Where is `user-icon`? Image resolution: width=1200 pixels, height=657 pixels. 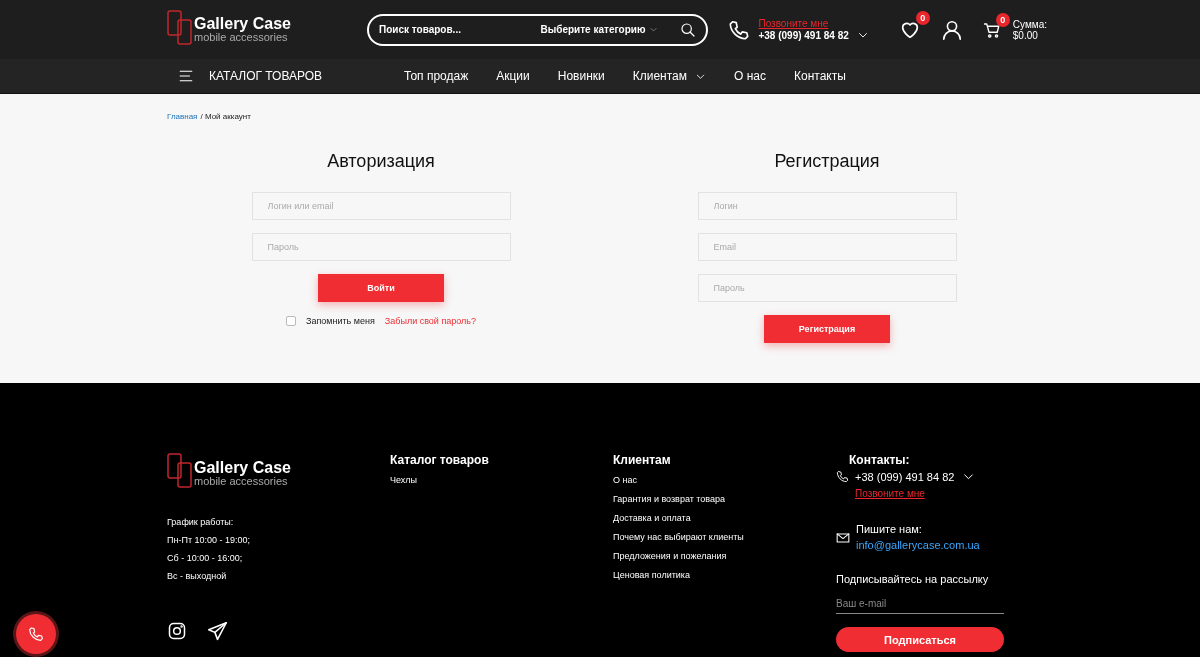
user-icon is located at coordinates (951, 29).